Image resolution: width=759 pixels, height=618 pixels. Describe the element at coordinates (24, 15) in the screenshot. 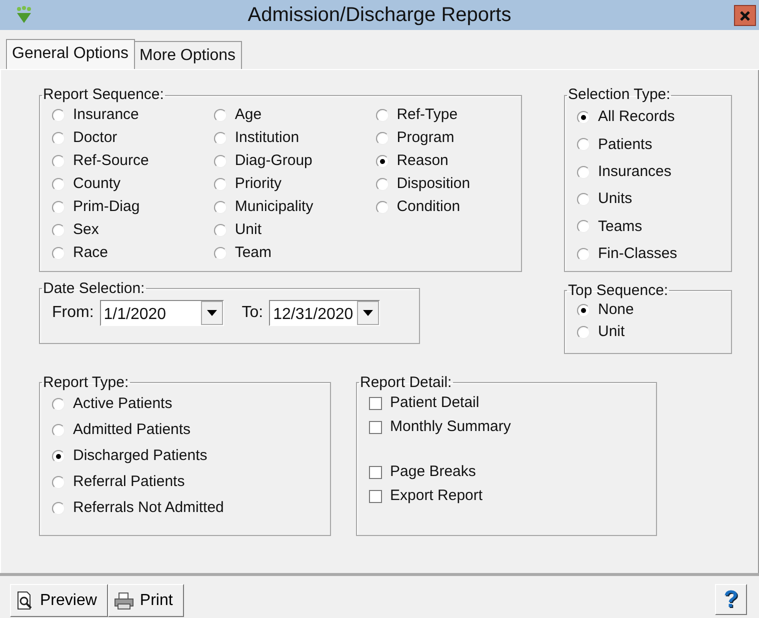

I see `logo-icon` at that location.